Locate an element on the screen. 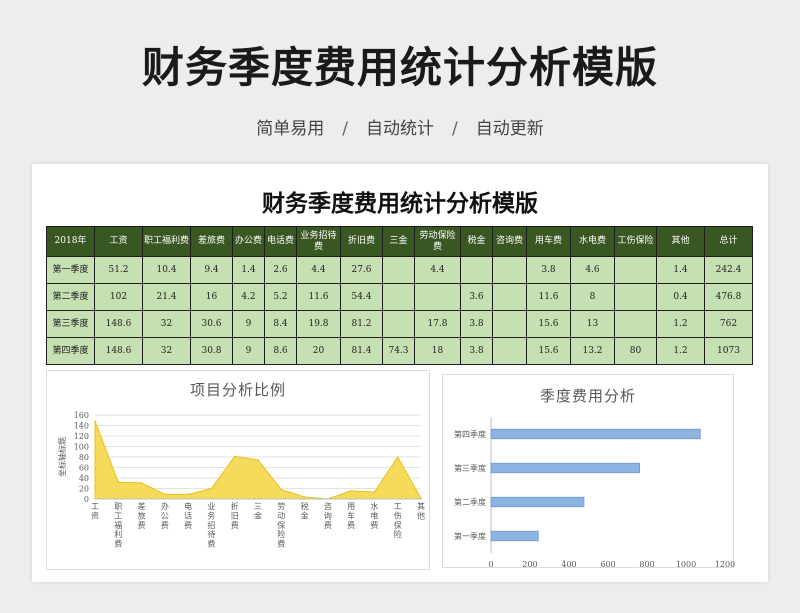  x-tick-label: 咨询费 is located at coordinates (328, 515).